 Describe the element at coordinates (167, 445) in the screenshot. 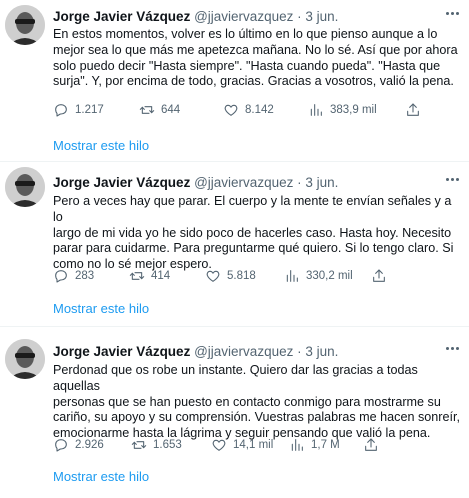

I see `retweet-count: 1.653` at that location.